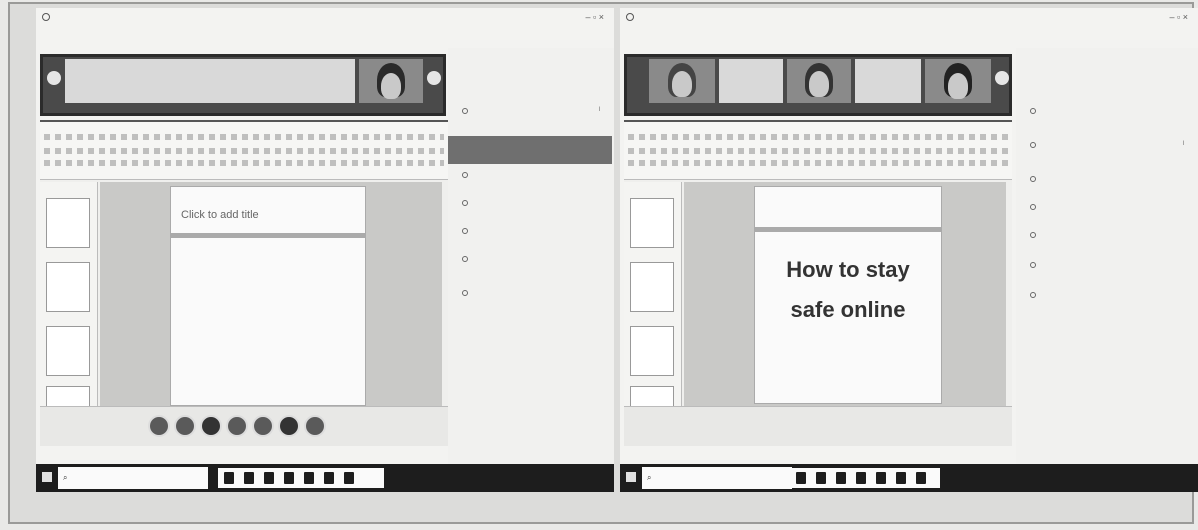 The image size is (1198, 530). Describe the element at coordinates (530, 150) in the screenshot. I see `participant-selected` at that location.